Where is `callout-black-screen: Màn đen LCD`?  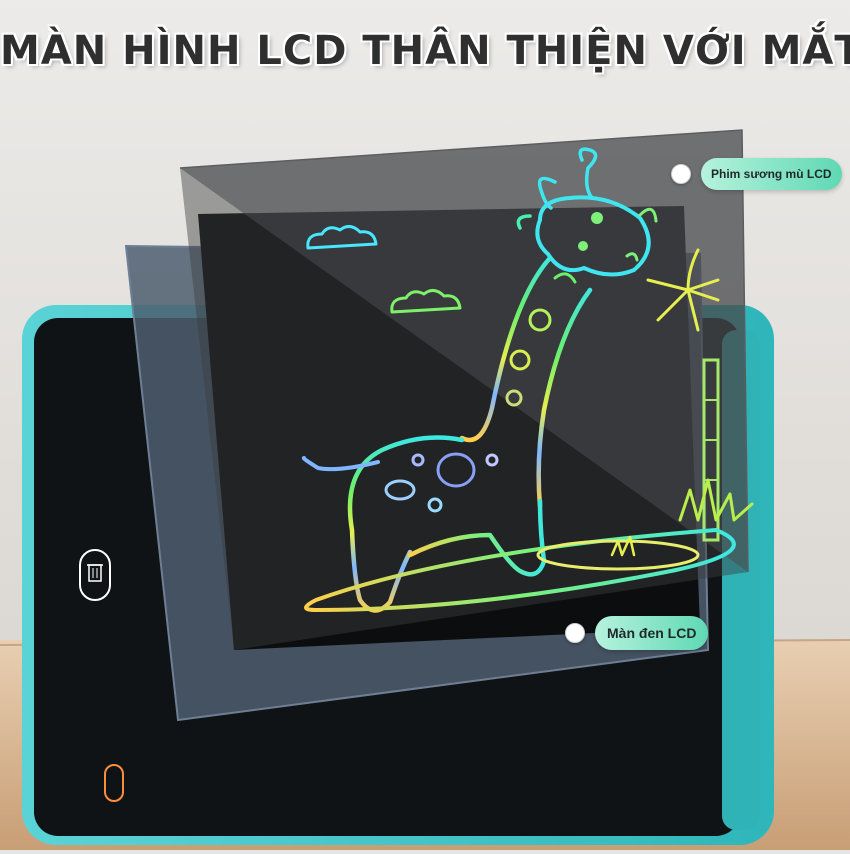
callout-black-screen: Màn đen LCD is located at coordinates (637, 633).